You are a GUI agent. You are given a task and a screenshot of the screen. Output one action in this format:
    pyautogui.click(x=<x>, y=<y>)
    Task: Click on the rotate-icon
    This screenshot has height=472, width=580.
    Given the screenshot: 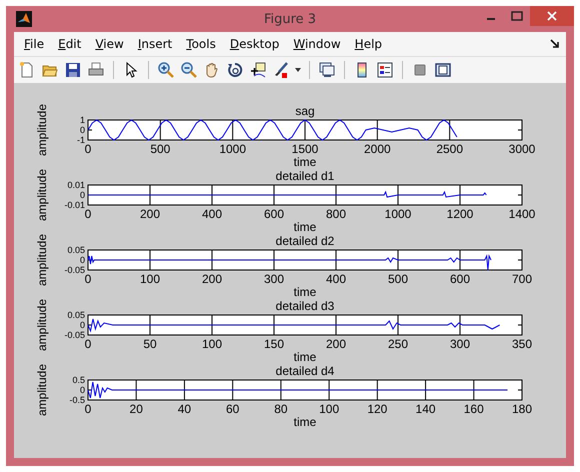 What is the action you would take?
    pyautogui.click(x=235, y=70)
    